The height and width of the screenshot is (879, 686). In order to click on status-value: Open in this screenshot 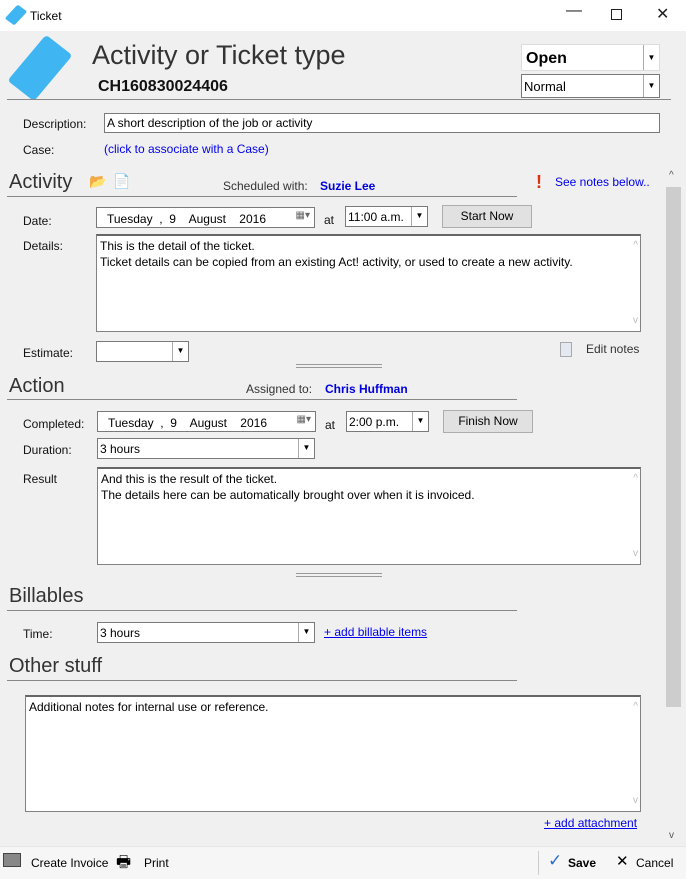, I will do `click(546, 58)`.